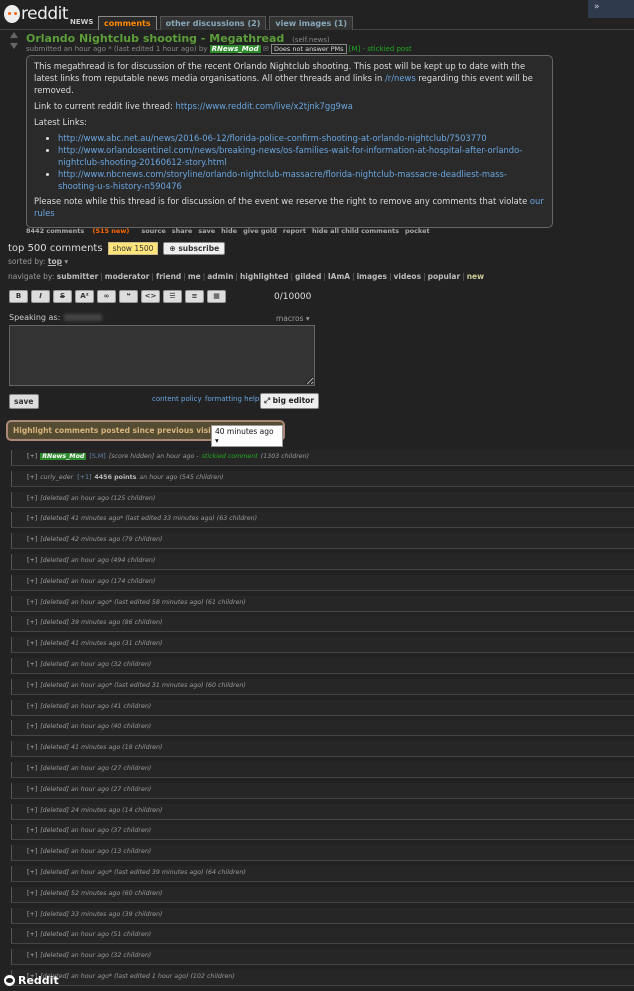 This screenshot has height=991, width=634. What do you see at coordinates (63, 456) in the screenshot?
I see `comment-author: RNews_Mod` at bounding box center [63, 456].